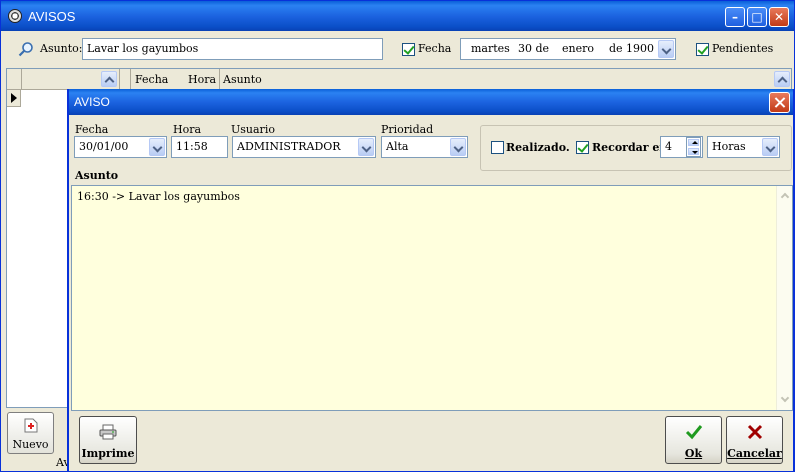  What do you see at coordinates (253, 129) in the screenshot?
I see `usuario-label: Usuario` at bounding box center [253, 129].